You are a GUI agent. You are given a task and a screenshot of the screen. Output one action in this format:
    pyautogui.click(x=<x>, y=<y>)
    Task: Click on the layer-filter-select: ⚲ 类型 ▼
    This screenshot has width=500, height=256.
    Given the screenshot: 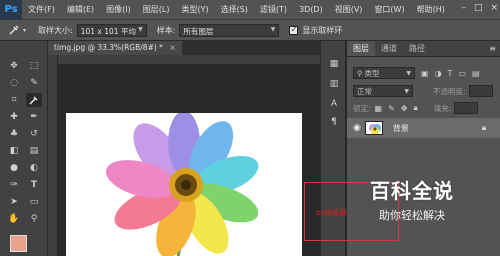 What is the action you would take?
    pyautogui.click(x=384, y=73)
    